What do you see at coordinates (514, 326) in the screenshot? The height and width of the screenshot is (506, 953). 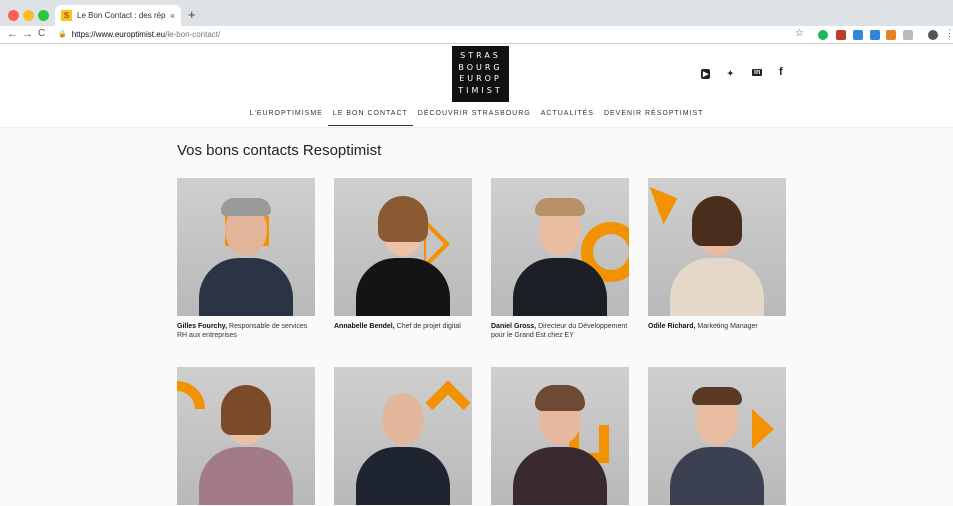 I see `contact-name: Daniel Gross,` at bounding box center [514, 326].